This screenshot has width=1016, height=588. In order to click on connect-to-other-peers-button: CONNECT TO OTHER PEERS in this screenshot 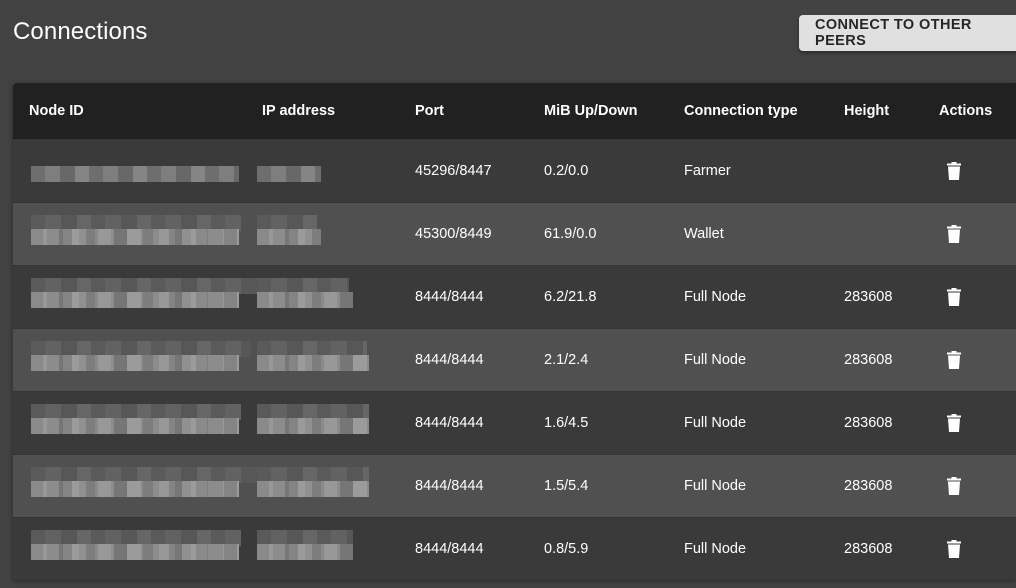, I will do `click(907, 33)`.